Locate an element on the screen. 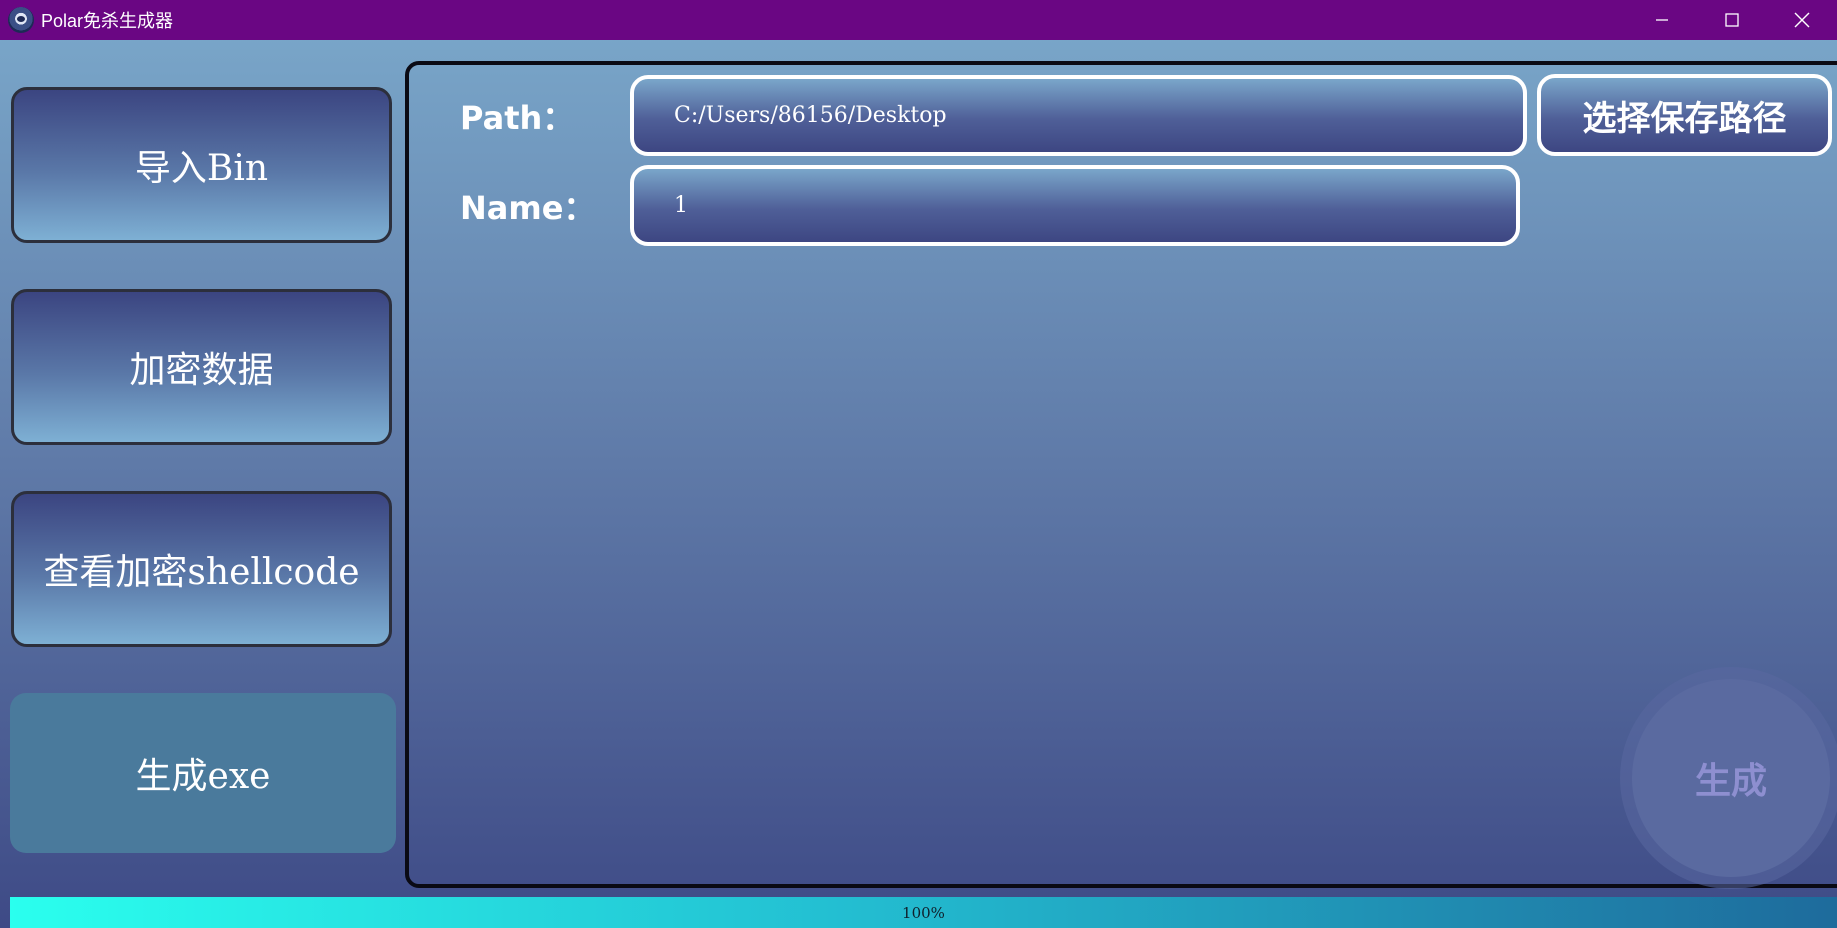  maximize-icon is located at coordinates (1732, 20).